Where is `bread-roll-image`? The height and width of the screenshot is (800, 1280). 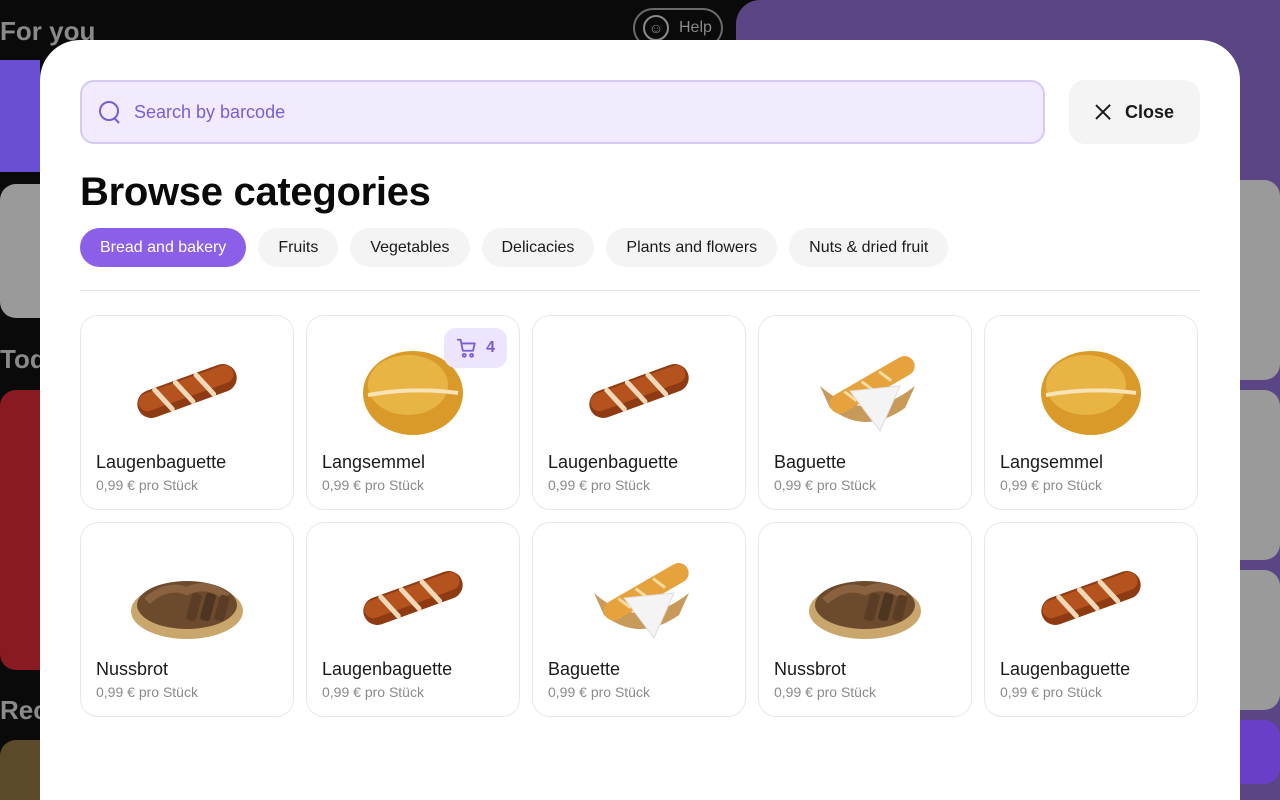
bread-roll-image is located at coordinates (1091, 391).